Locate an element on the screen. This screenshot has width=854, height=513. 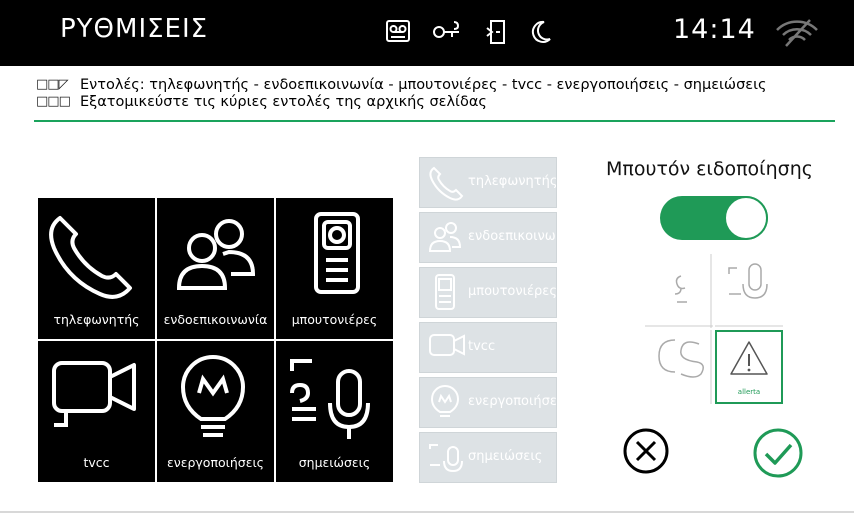
notification-button-grid: allerta is located at coordinates (715, 331).